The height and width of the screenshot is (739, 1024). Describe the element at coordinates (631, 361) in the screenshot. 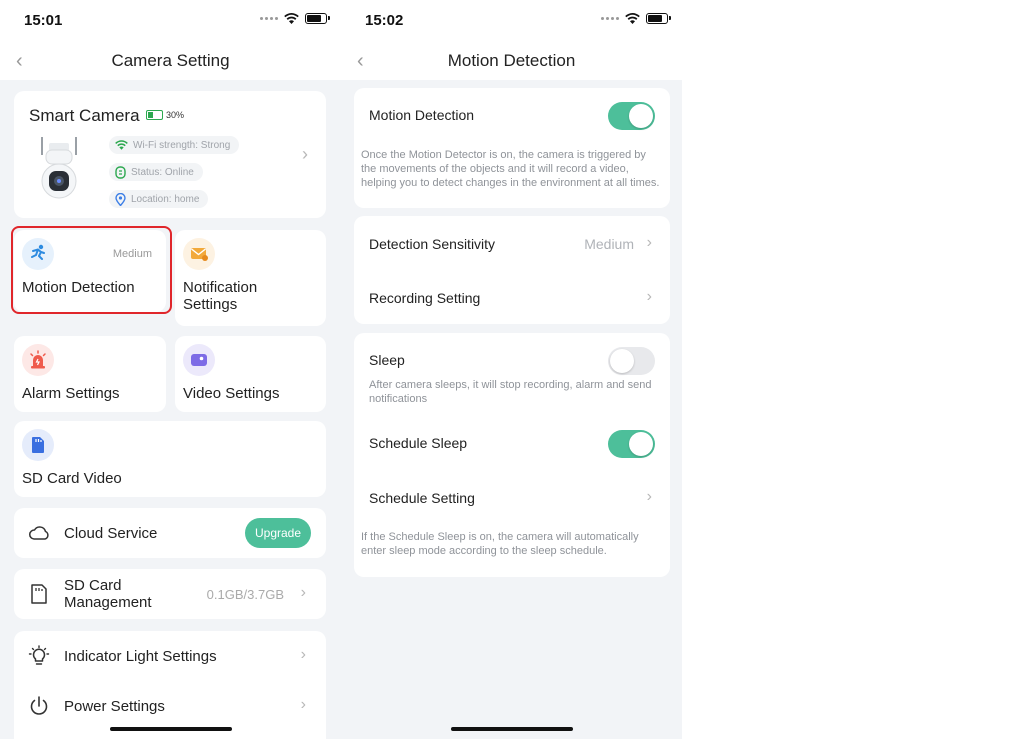

I see `sleep-toggle` at that location.